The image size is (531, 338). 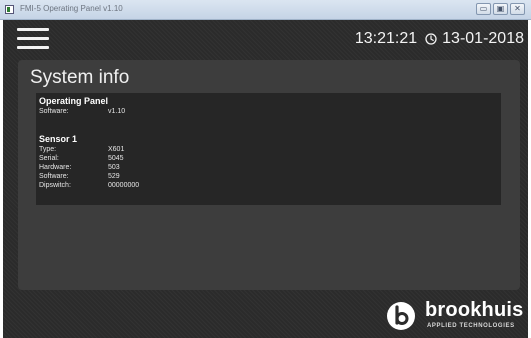 I want to click on hamburger-menu-icon, so click(x=33, y=39).